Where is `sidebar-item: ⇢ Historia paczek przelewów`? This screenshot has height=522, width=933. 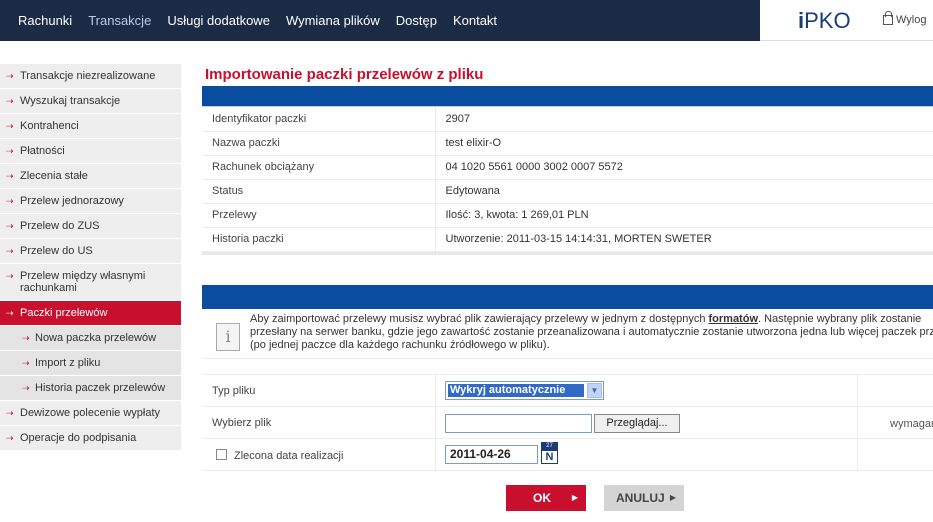 sidebar-item: ⇢ Historia paczek przelewów is located at coordinates (90, 388).